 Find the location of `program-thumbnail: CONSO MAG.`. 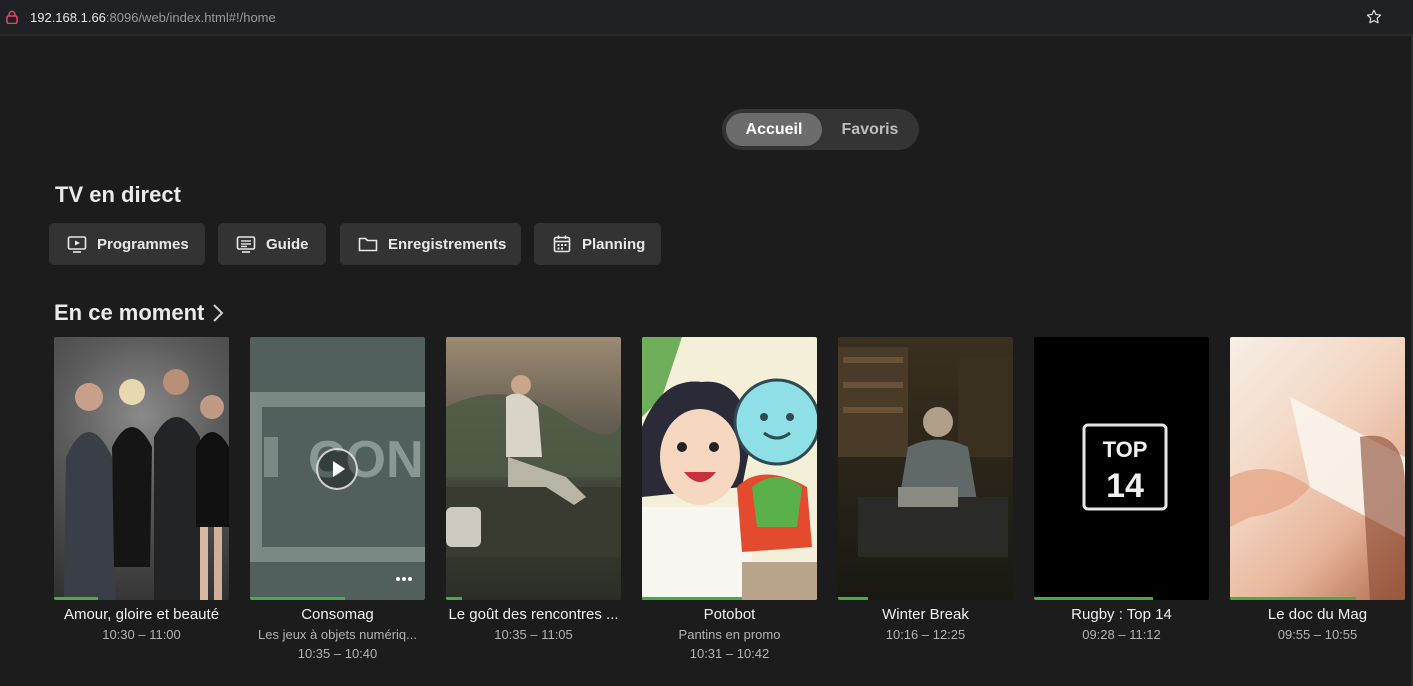

program-thumbnail: CONSO MAG. is located at coordinates (337, 468).